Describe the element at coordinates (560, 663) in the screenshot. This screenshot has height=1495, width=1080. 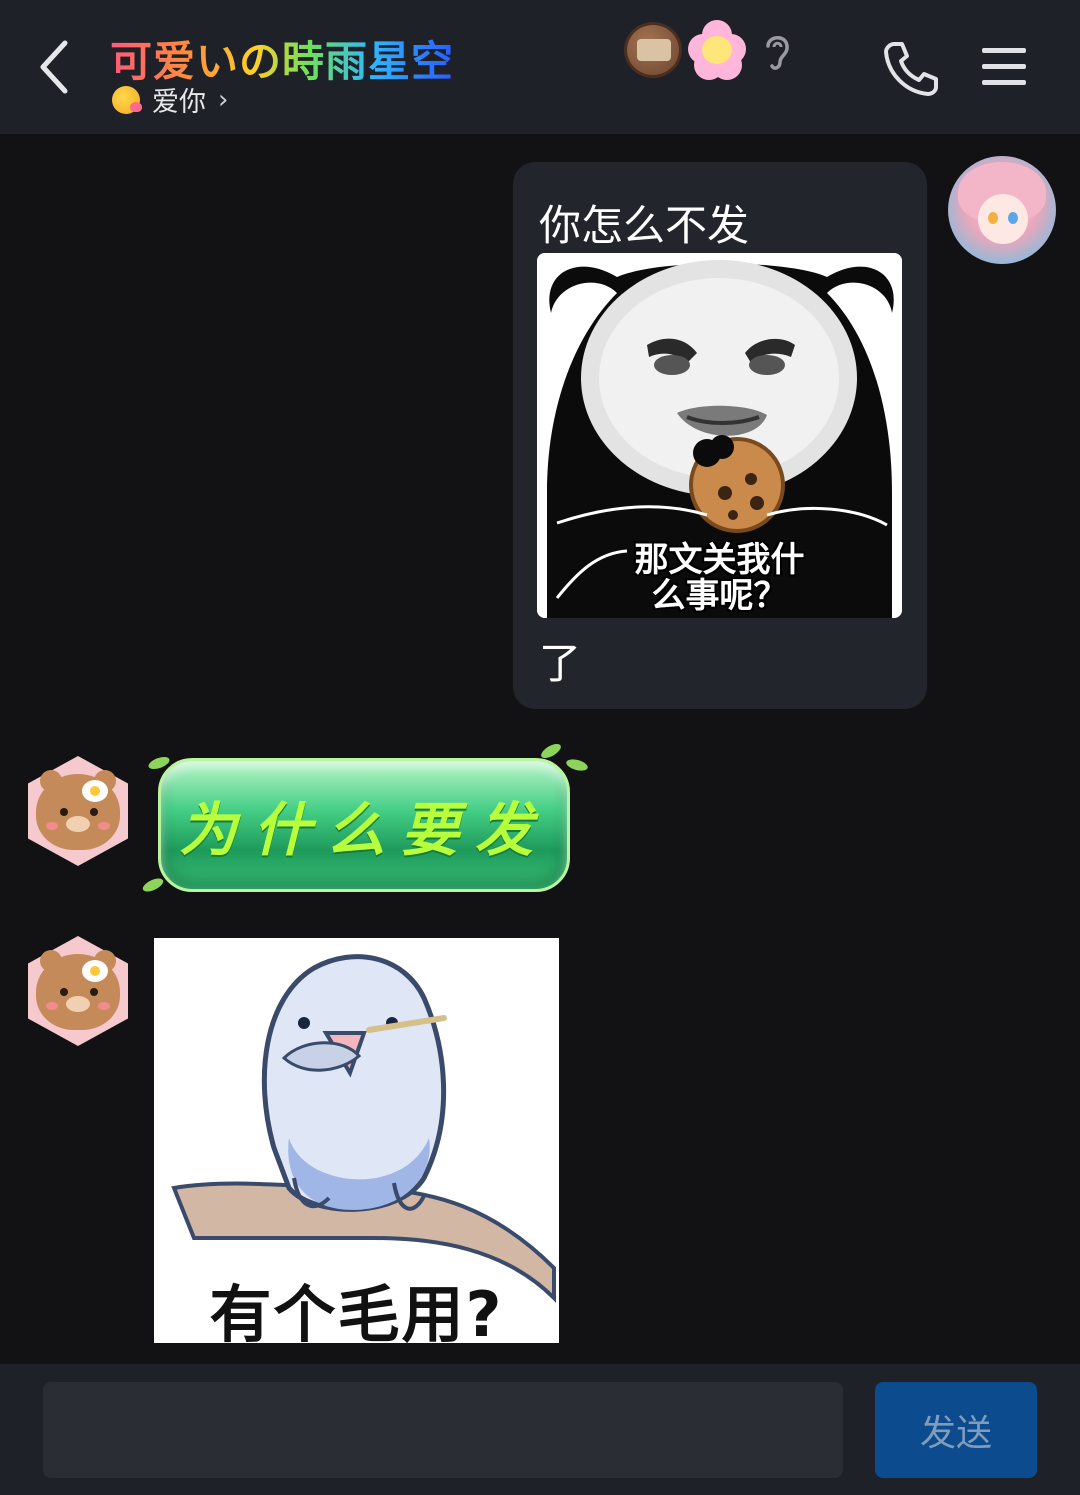
I see `message-text: 了` at that location.